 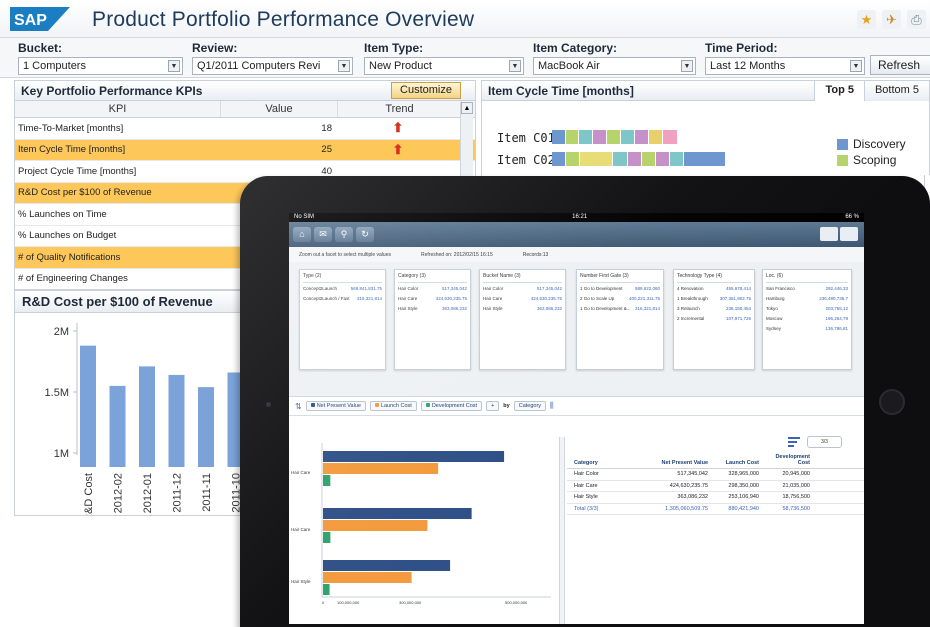 I want to click on table-row: Time-To-Market [months] 18 ⬆, so click(x=245, y=129).